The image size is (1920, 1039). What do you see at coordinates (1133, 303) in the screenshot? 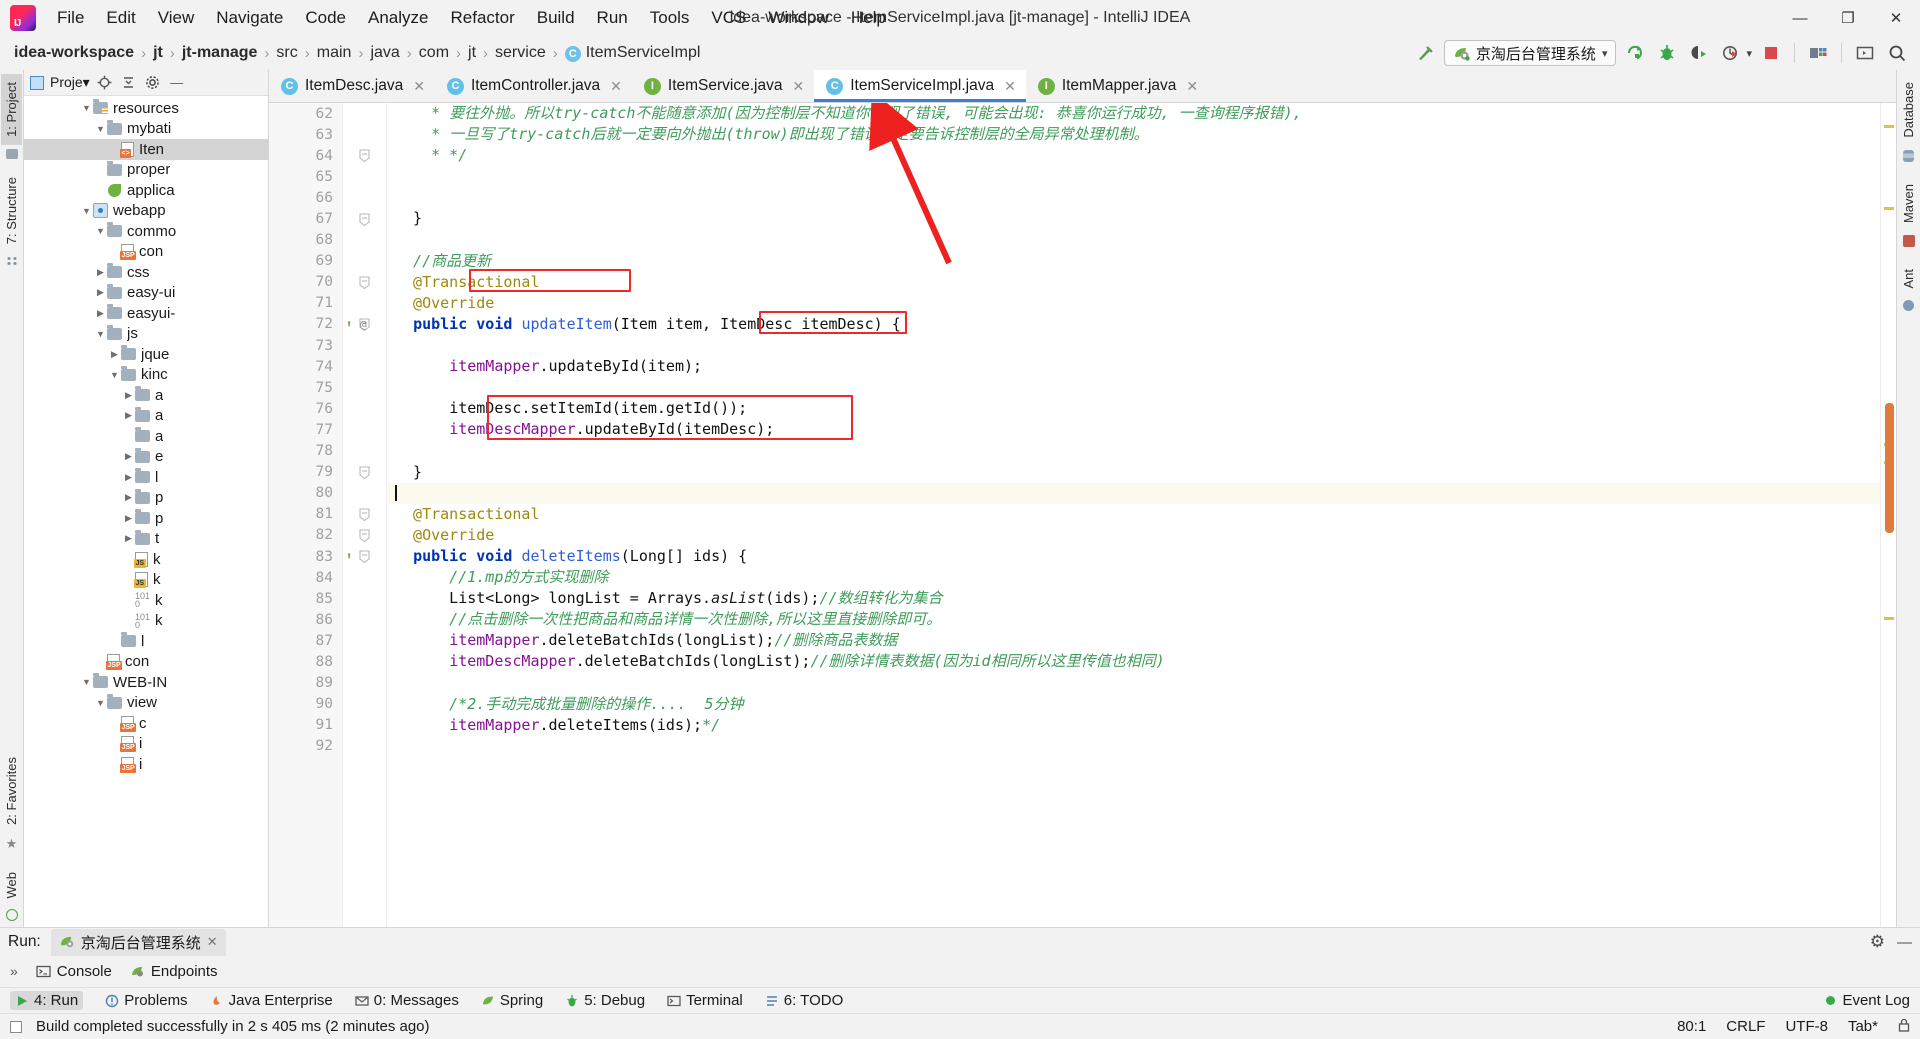
I see `code-line: @Override` at bounding box center [1133, 303].